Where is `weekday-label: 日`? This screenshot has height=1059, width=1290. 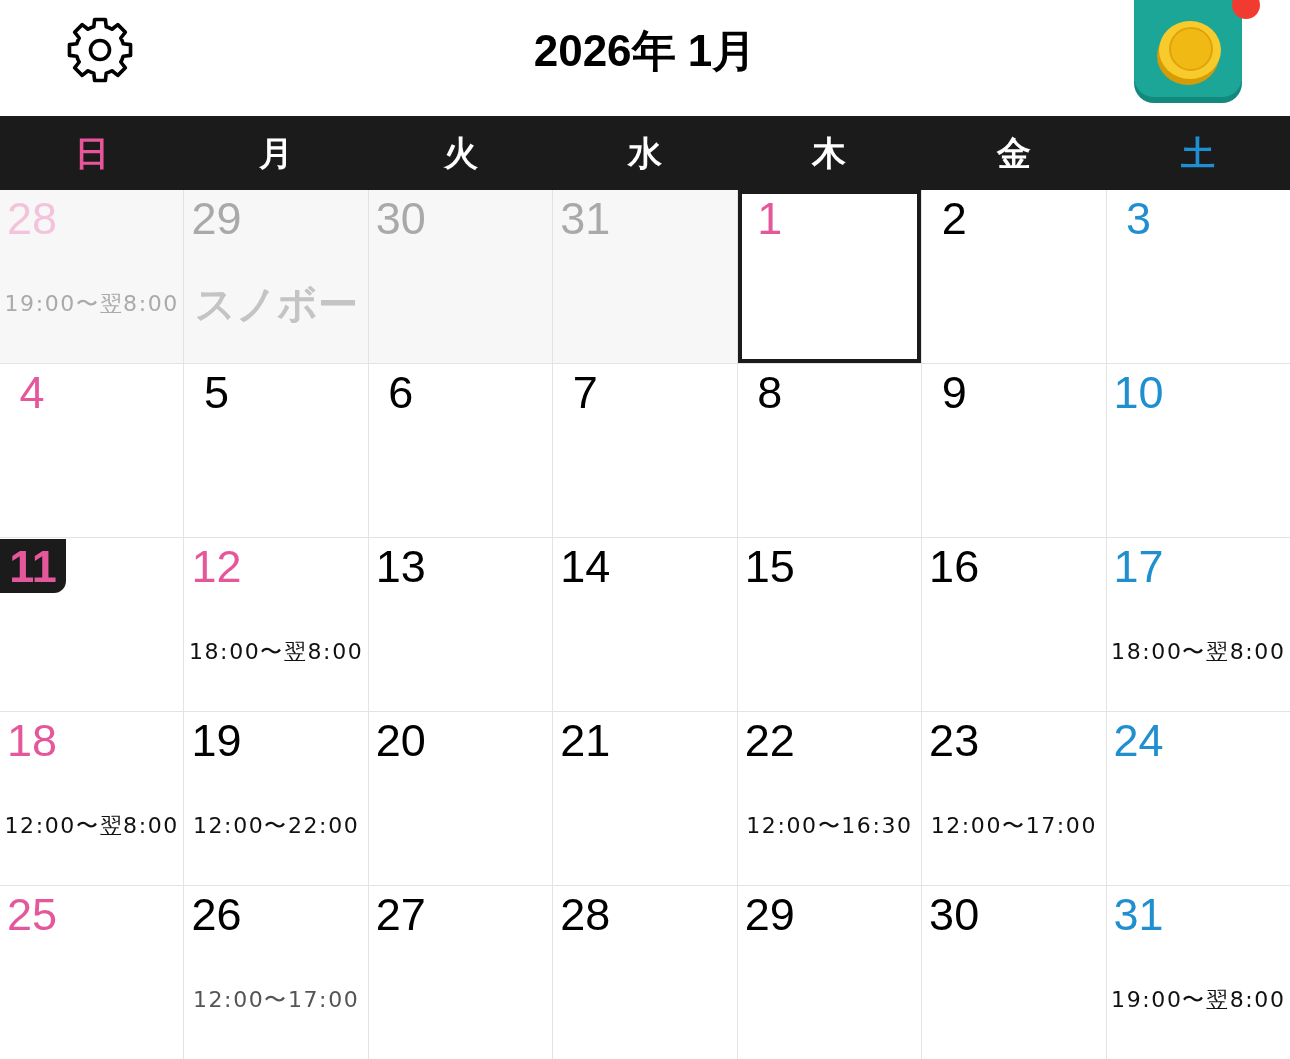 weekday-label: 日 is located at coordinates (91, 153).